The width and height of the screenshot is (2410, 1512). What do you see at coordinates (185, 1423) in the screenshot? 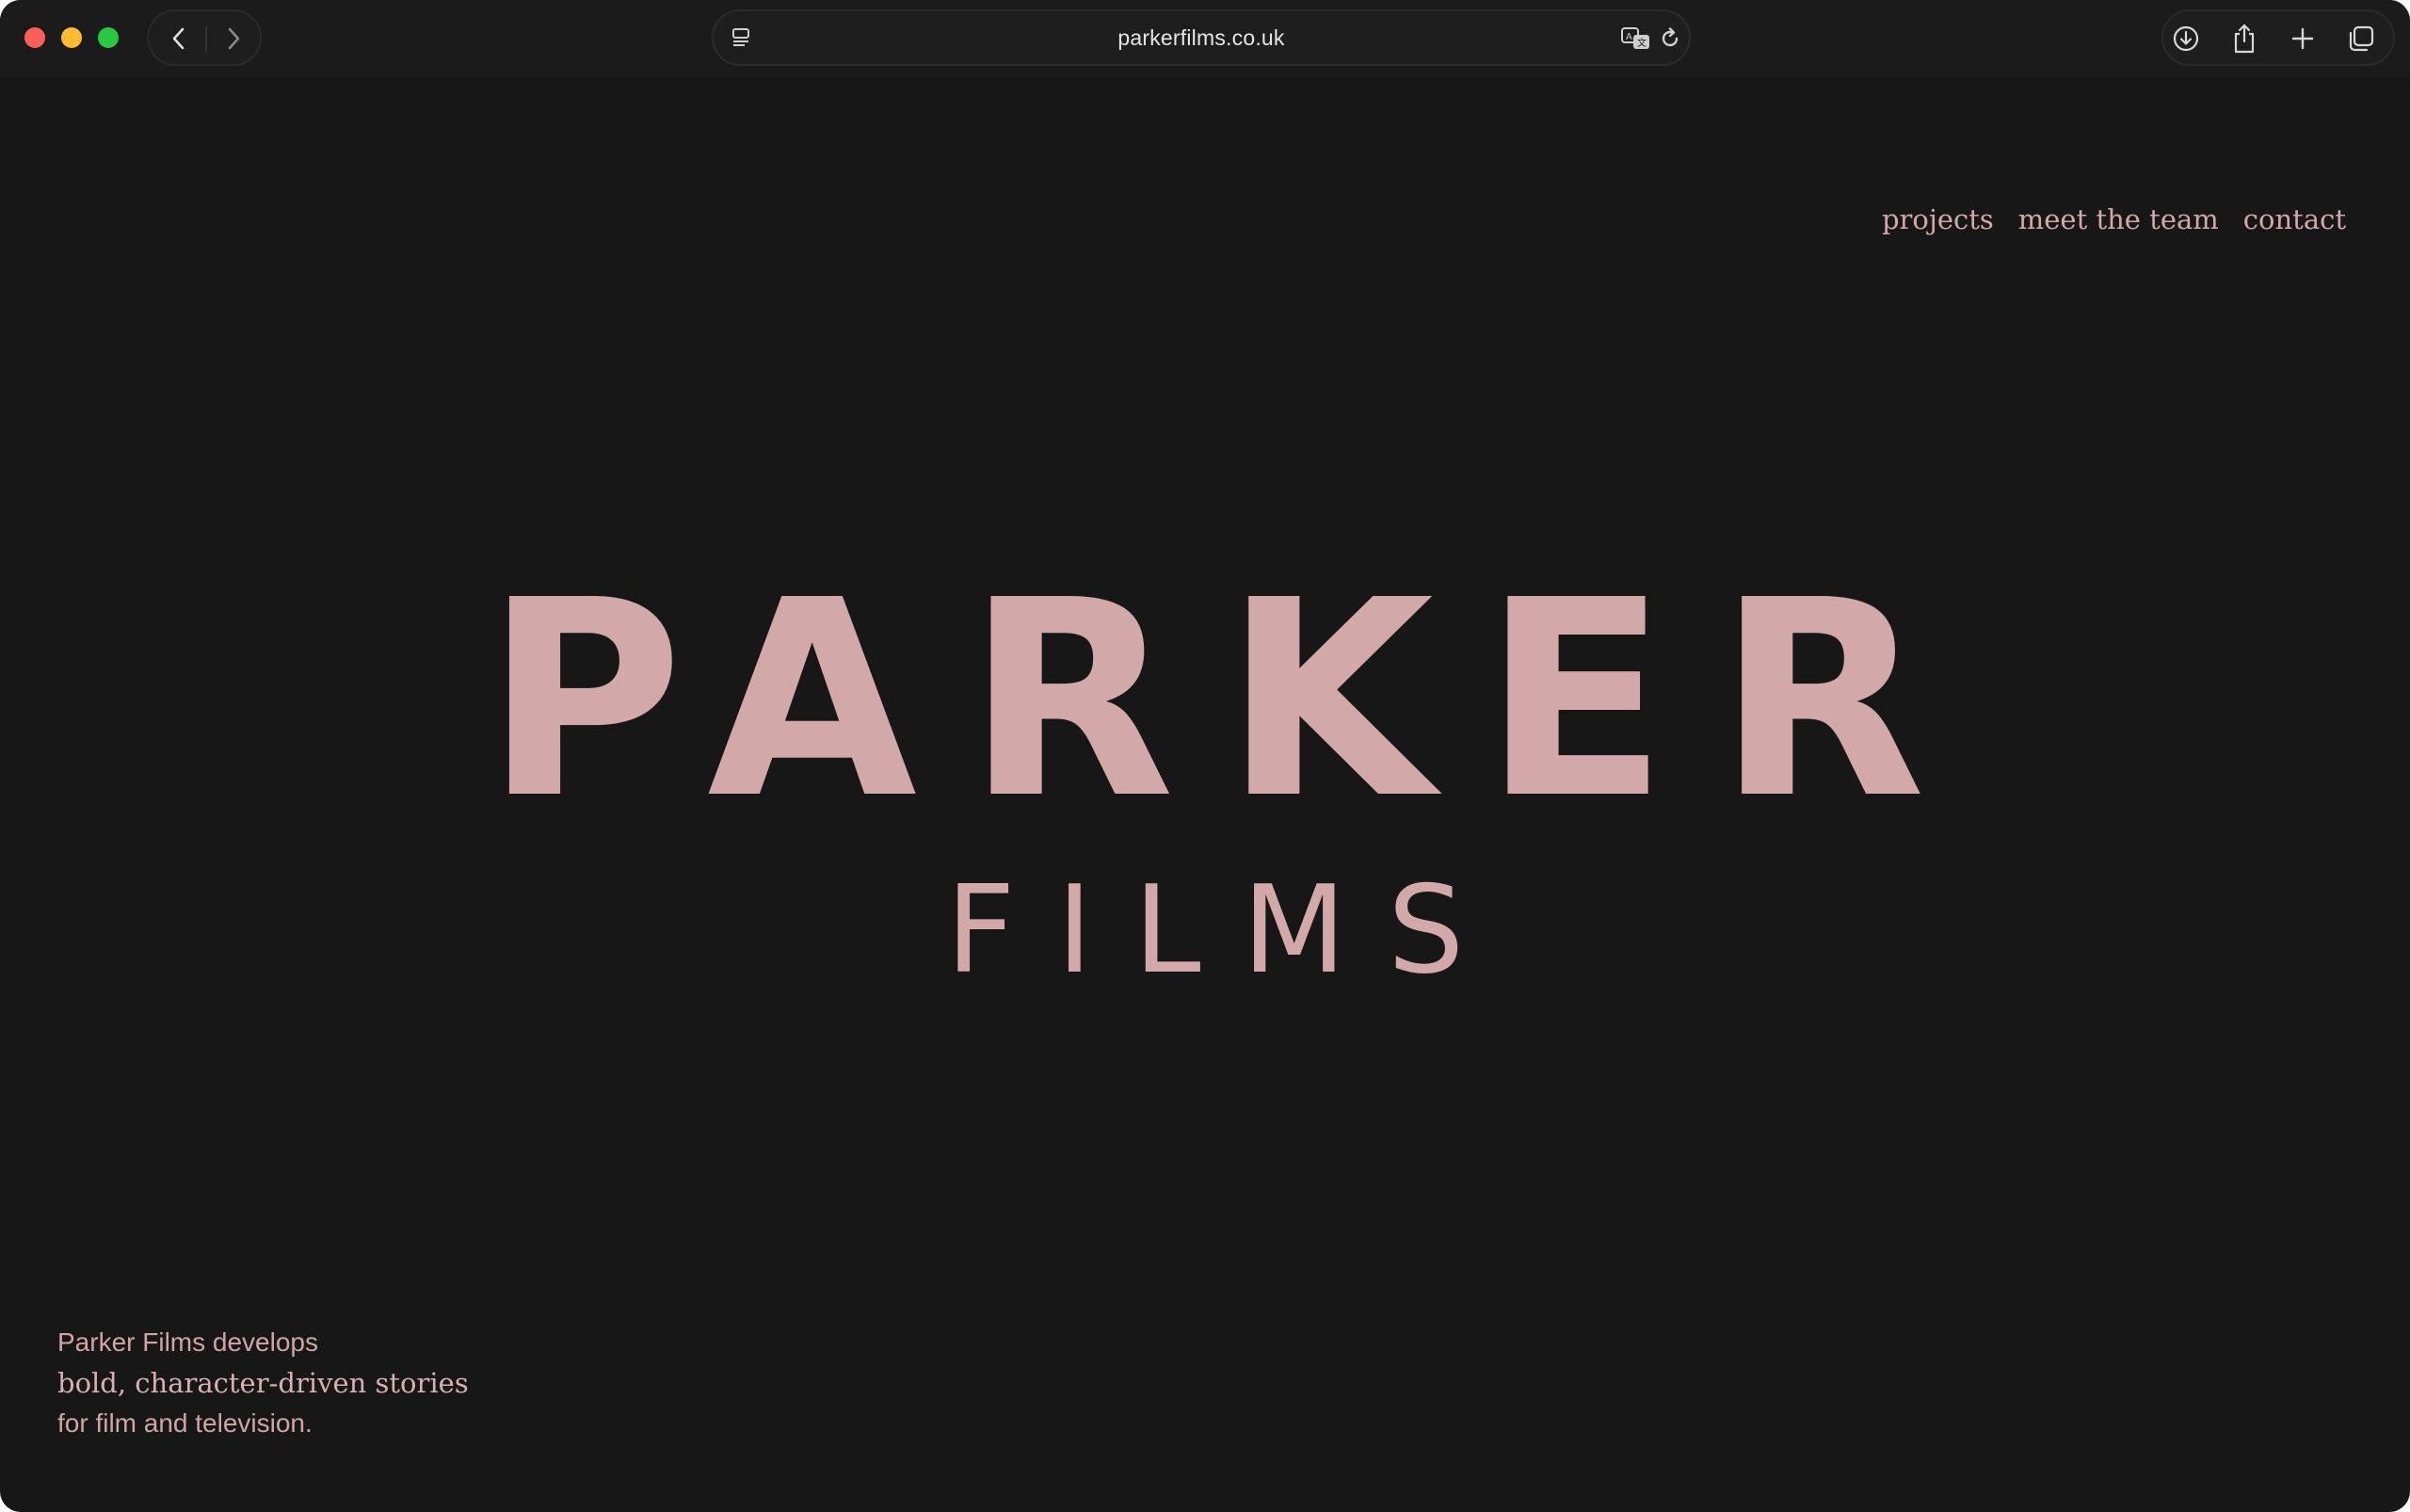
I see `tagline-line-3: for film and television.` at bounding box center [185, 1423].